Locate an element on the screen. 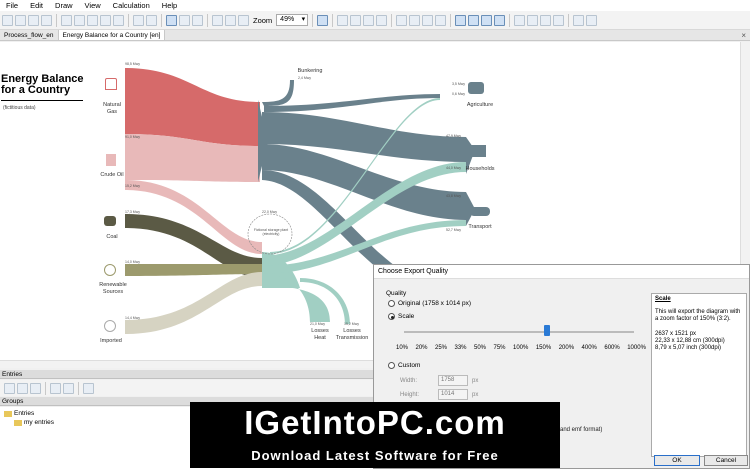  new-file-icon is located at coordinates (7, 20).